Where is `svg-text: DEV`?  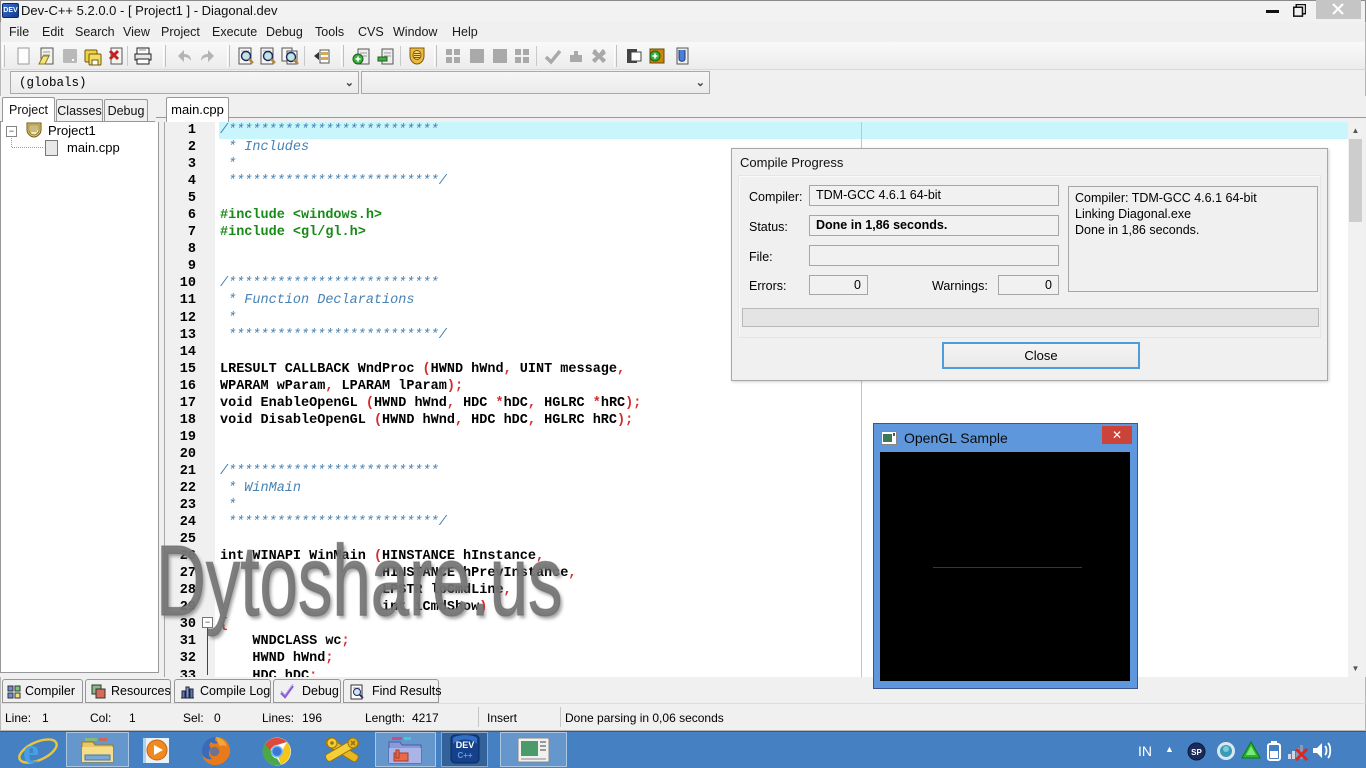 svg-text: DEV is located at coordinates (465, 745).